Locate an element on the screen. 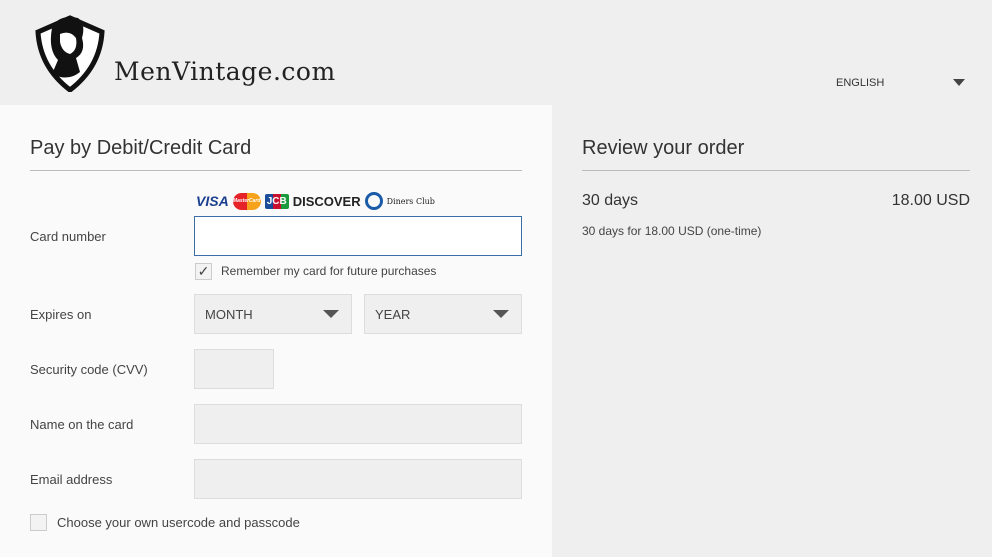  card-number-label: Card number is located at coordinates (68, 236).